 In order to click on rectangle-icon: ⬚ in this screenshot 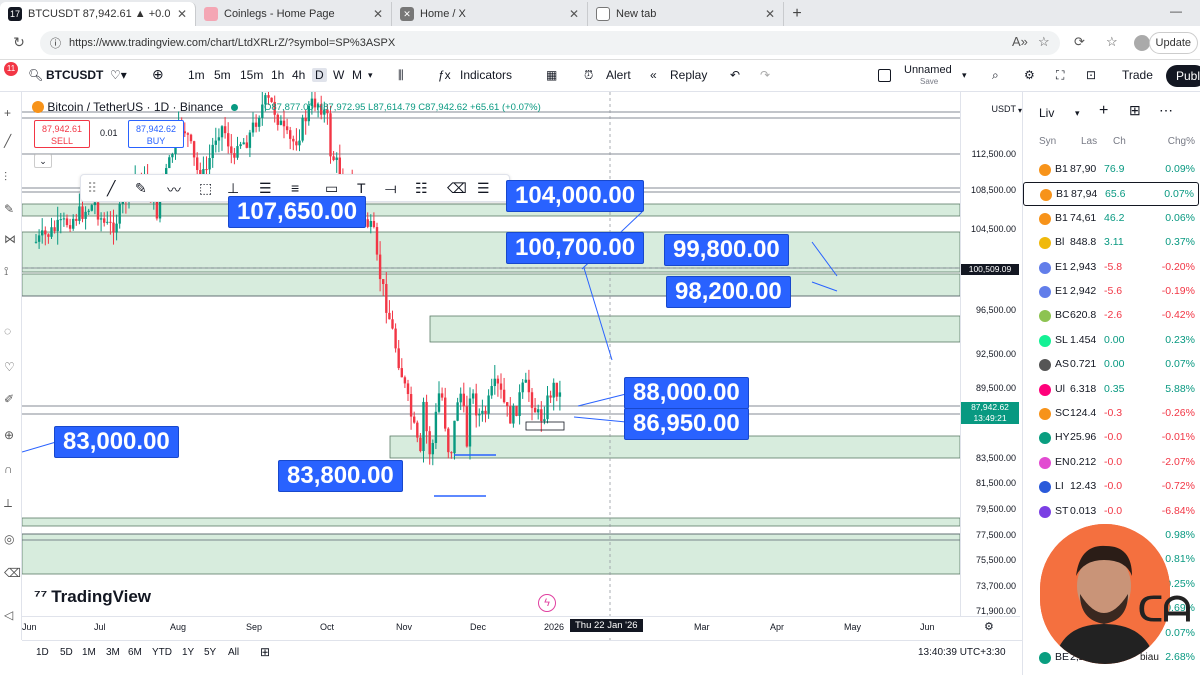, I will do `click(205, 188)`.